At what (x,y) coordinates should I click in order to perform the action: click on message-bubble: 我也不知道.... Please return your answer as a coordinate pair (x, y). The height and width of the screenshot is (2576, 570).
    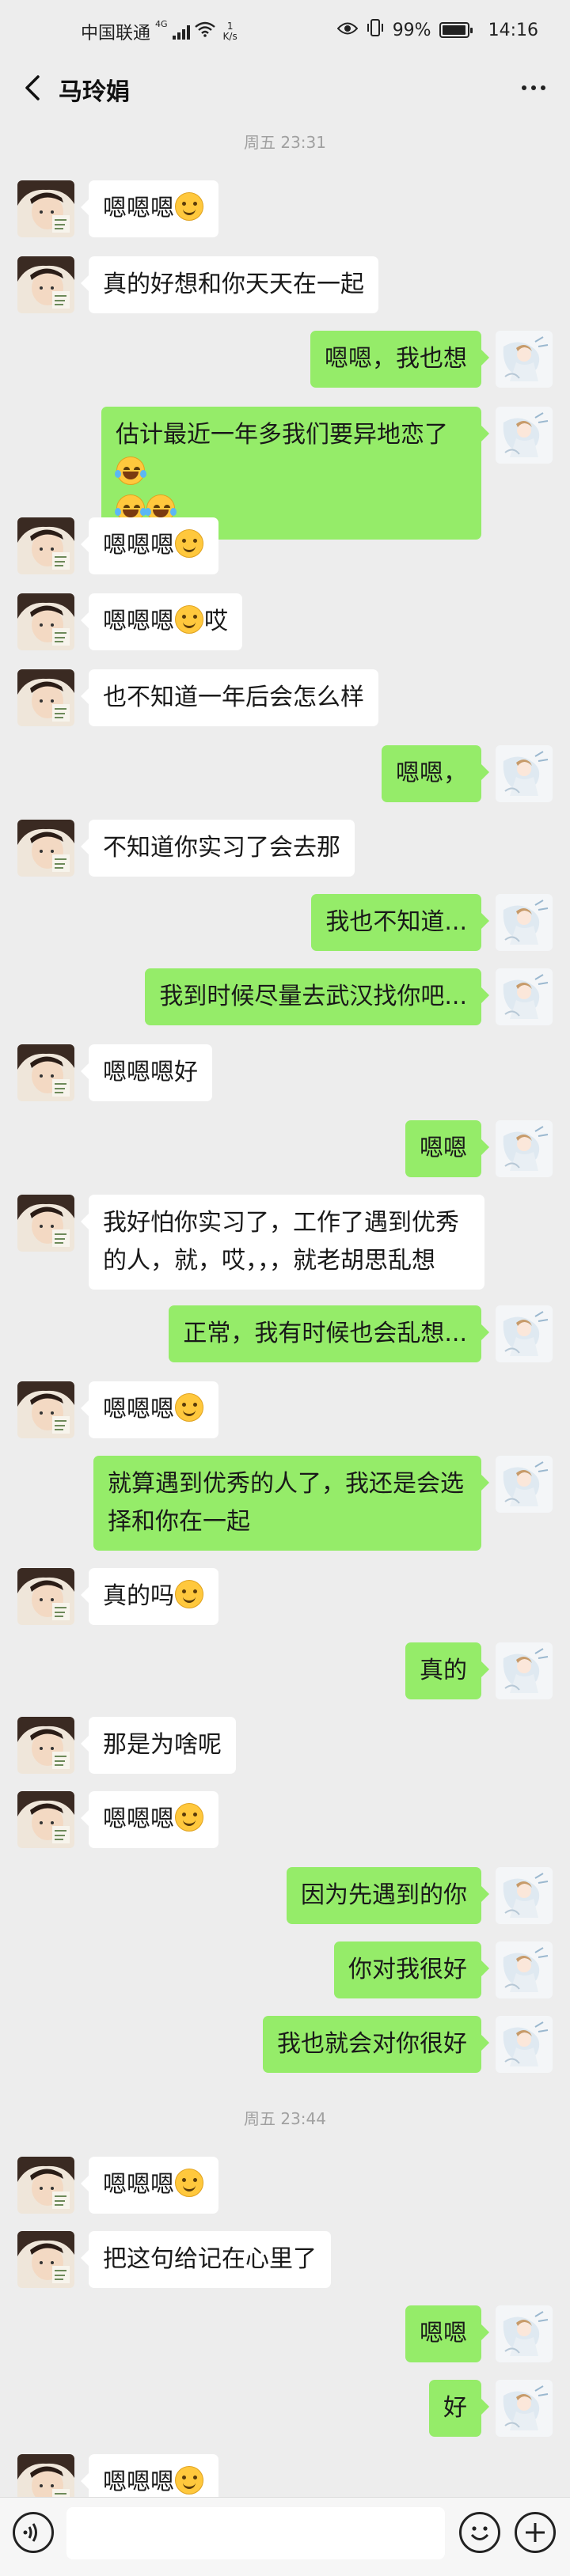
    Looking at the image, I should click on (400, 922).